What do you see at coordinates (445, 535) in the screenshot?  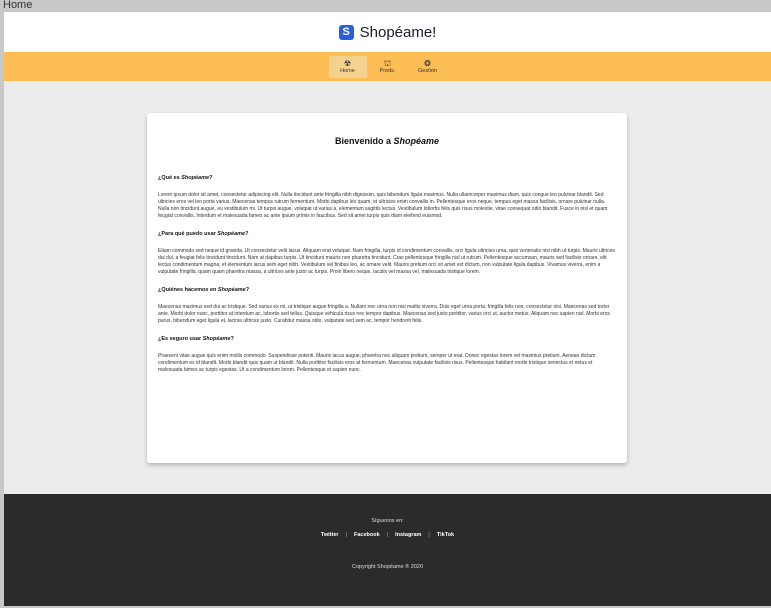 I see `tiktok-link: TikTok` at bounding box center [445, 535].